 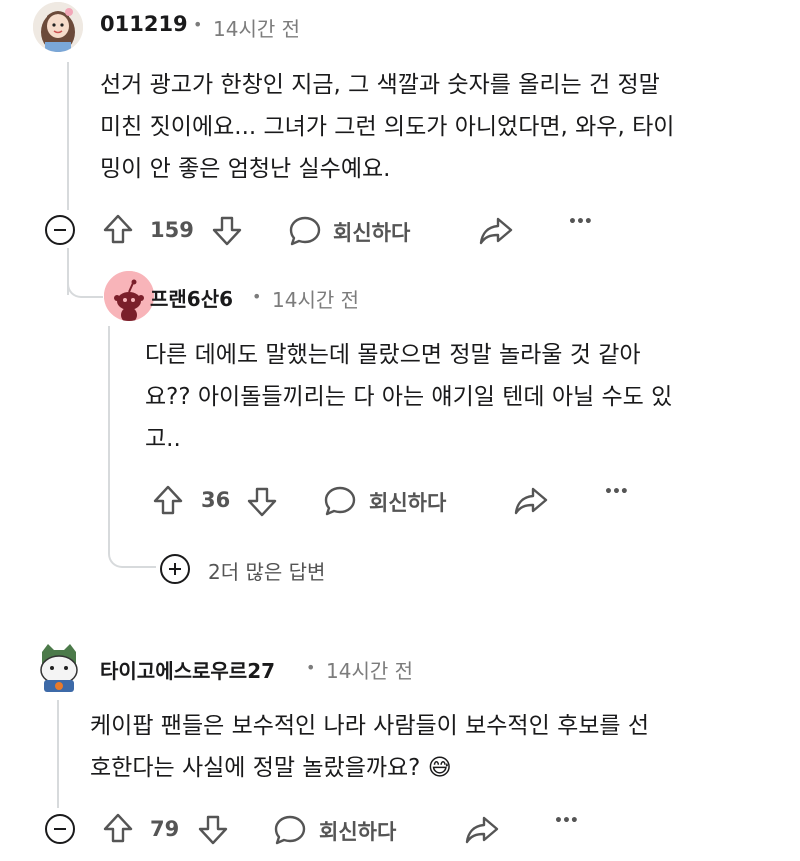 What do you see at coordinates (58, 754) in the screenshot?
I see `thread-line-third` at bounding box center [58, 754].